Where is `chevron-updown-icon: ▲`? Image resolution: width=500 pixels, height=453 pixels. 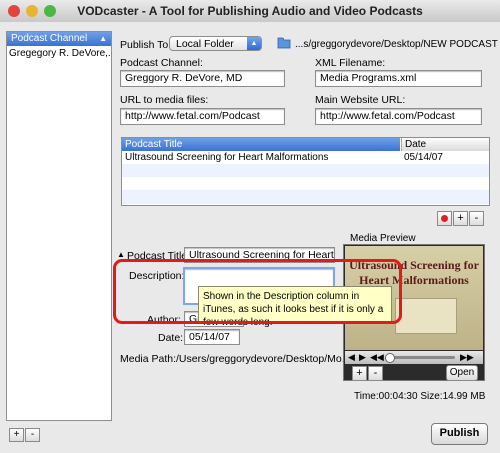
chevron-updown-icon: ▲ is located at coordinates (254, 43).